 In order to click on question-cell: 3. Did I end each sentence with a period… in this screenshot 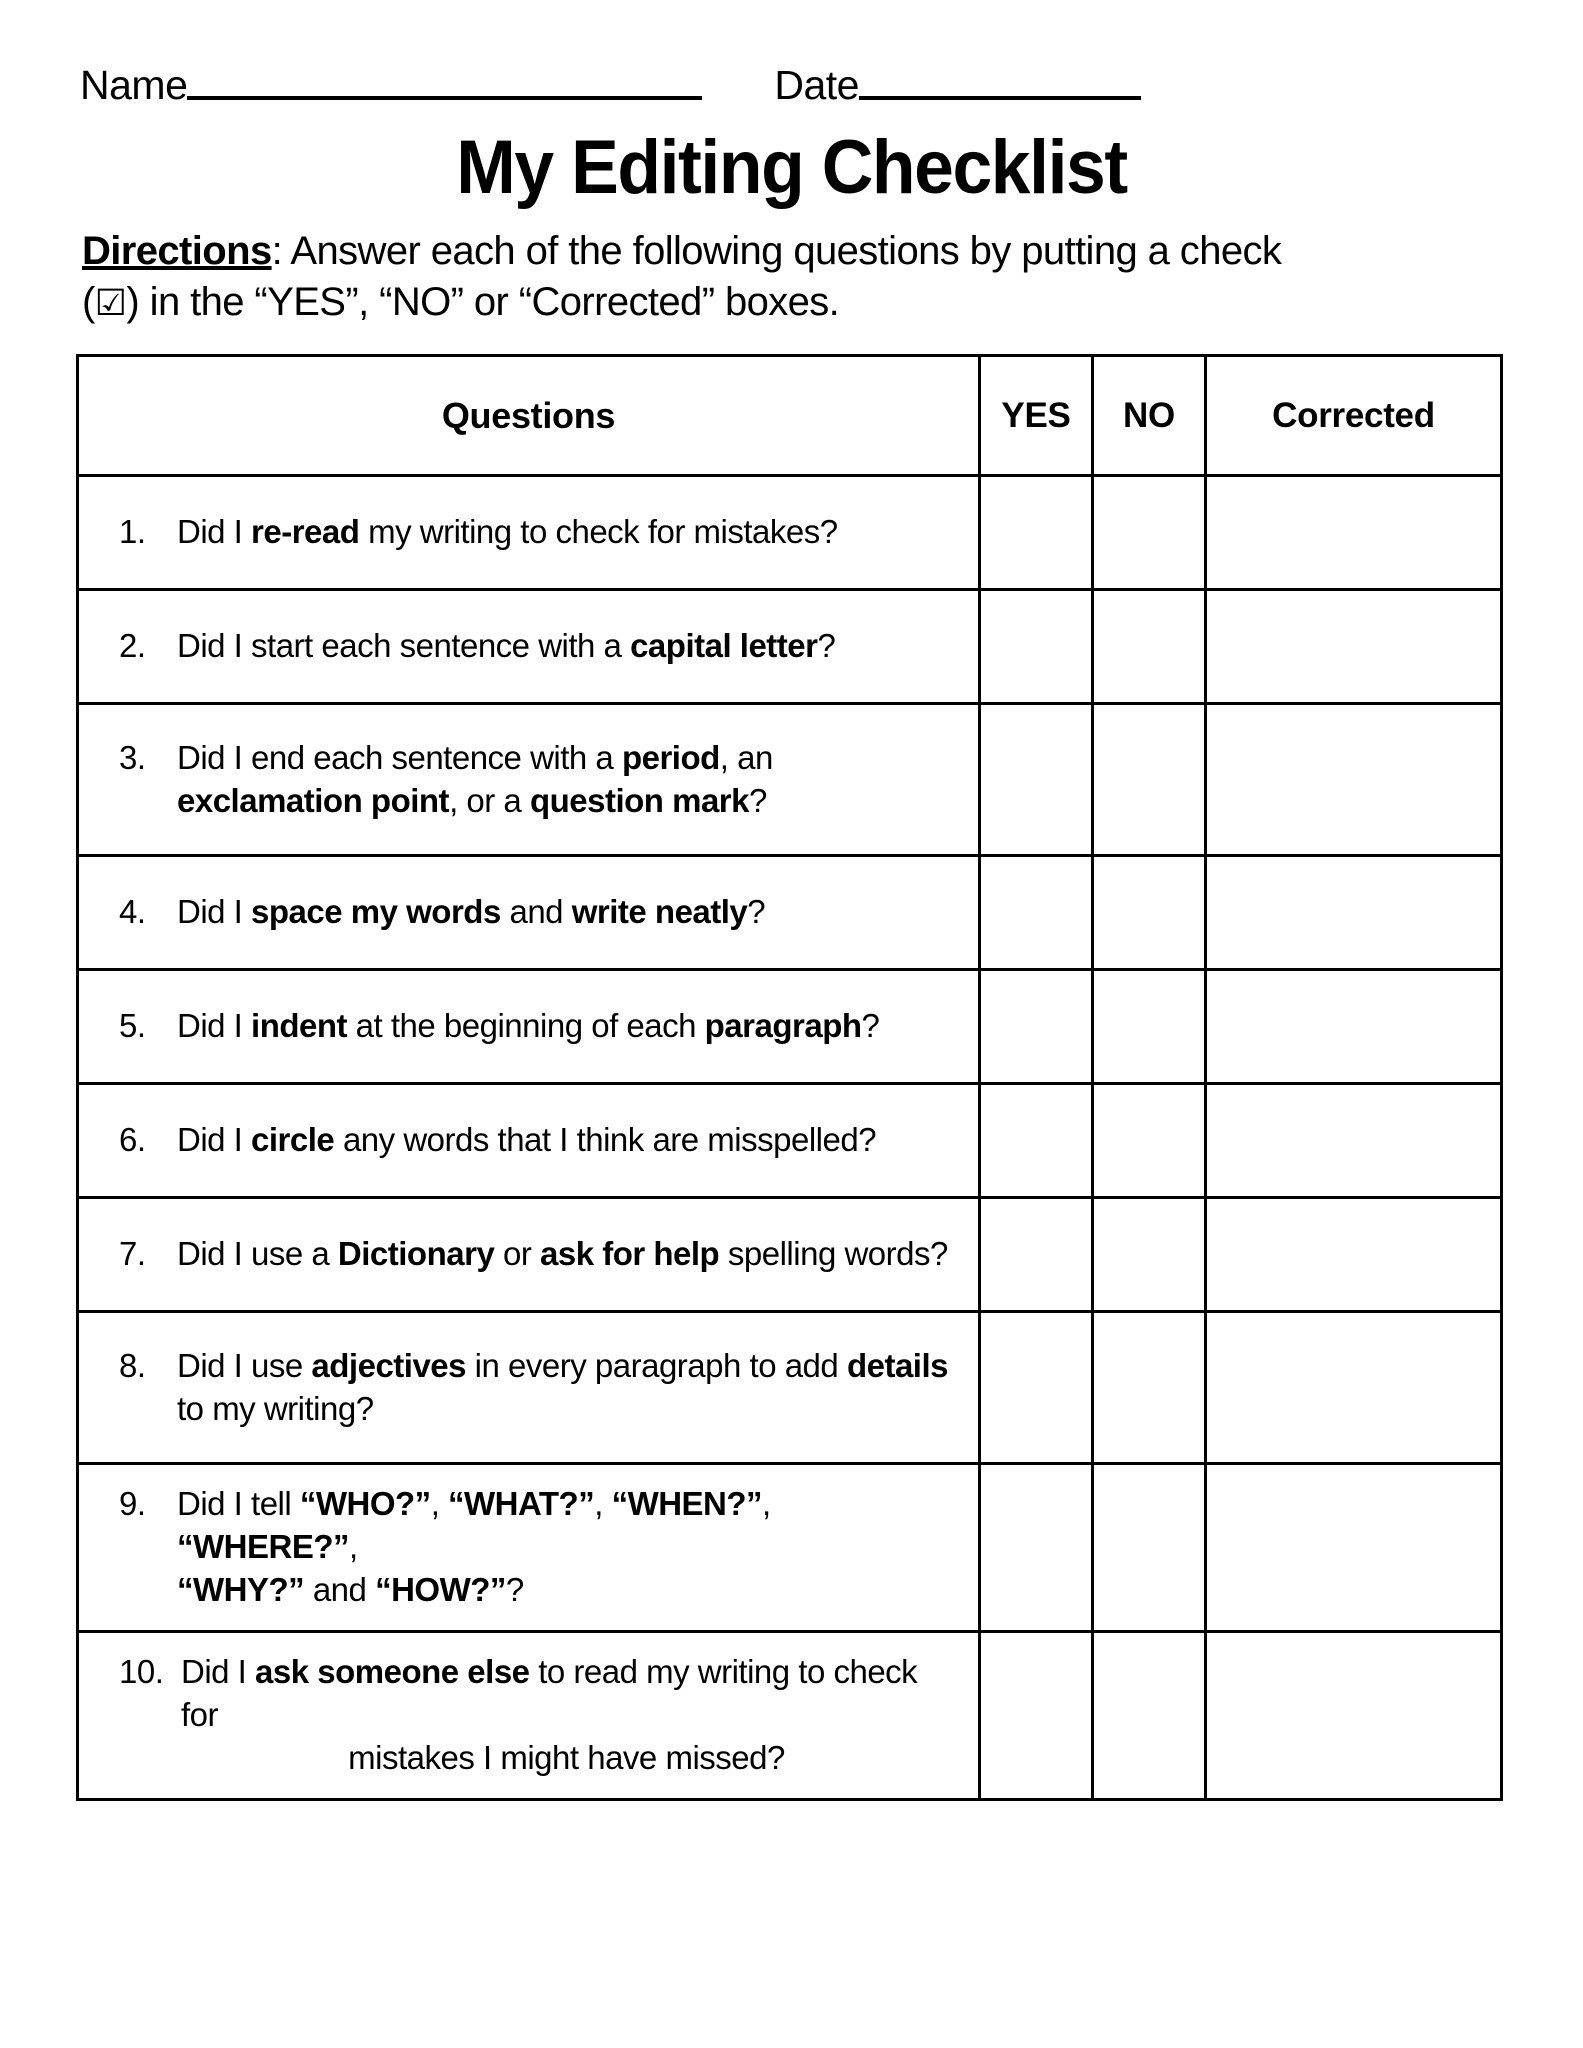, I will do `click(528, 780)`.